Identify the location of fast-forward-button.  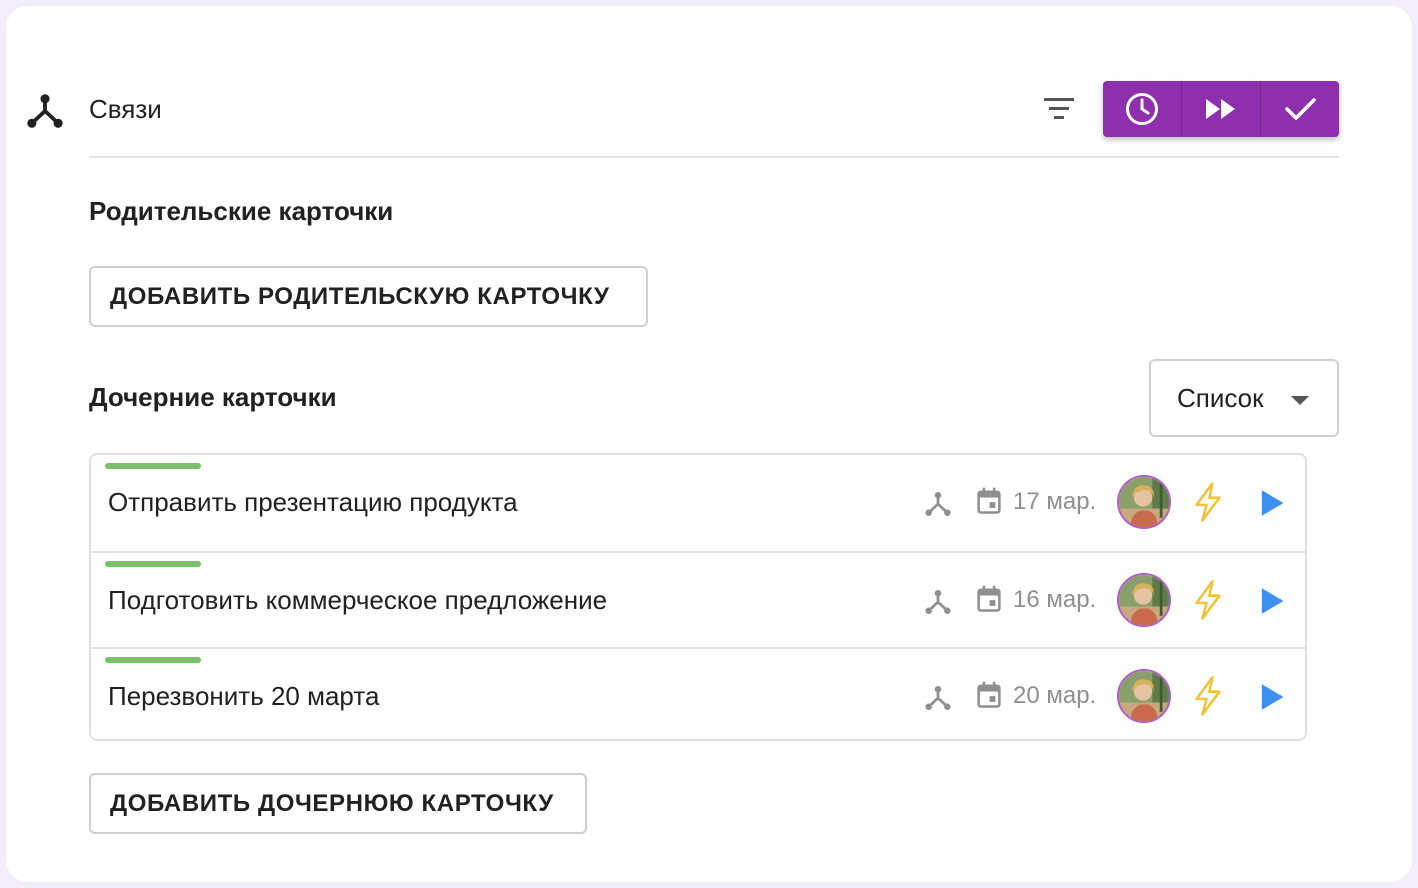
(1220, 109).